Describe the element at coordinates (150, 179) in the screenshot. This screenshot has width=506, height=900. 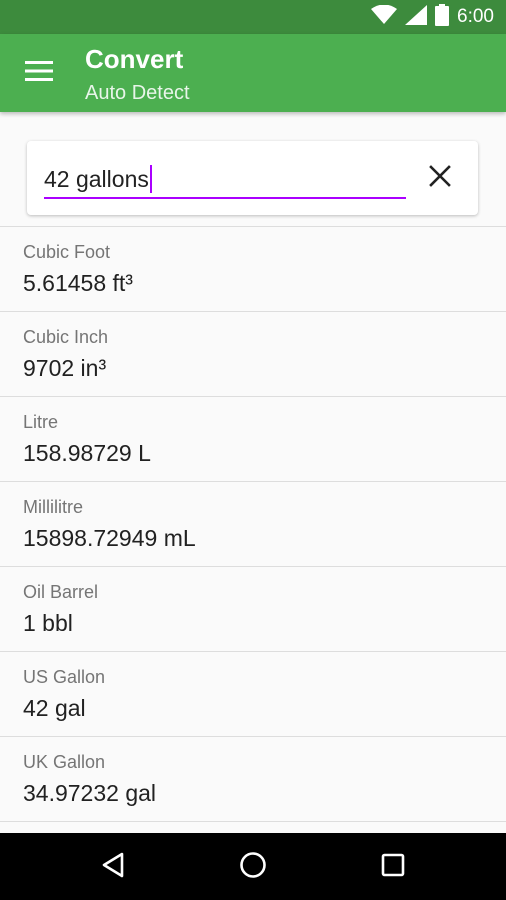
I see `text-cursor` at that location.